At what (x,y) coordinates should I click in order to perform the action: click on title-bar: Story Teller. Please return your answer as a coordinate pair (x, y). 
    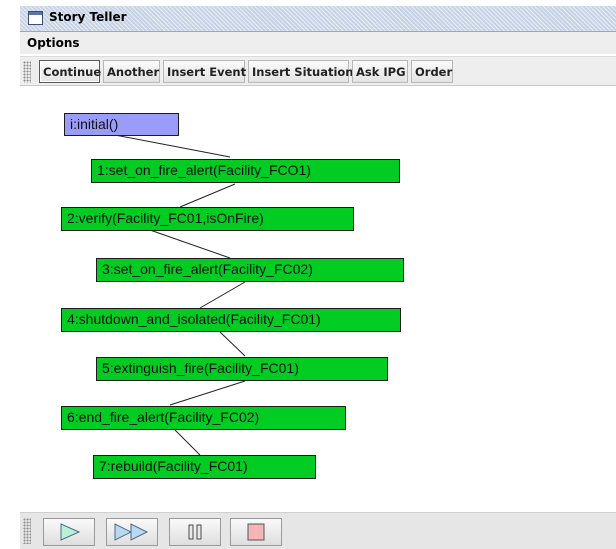
    Looking at the image, I should click on (318, 19).